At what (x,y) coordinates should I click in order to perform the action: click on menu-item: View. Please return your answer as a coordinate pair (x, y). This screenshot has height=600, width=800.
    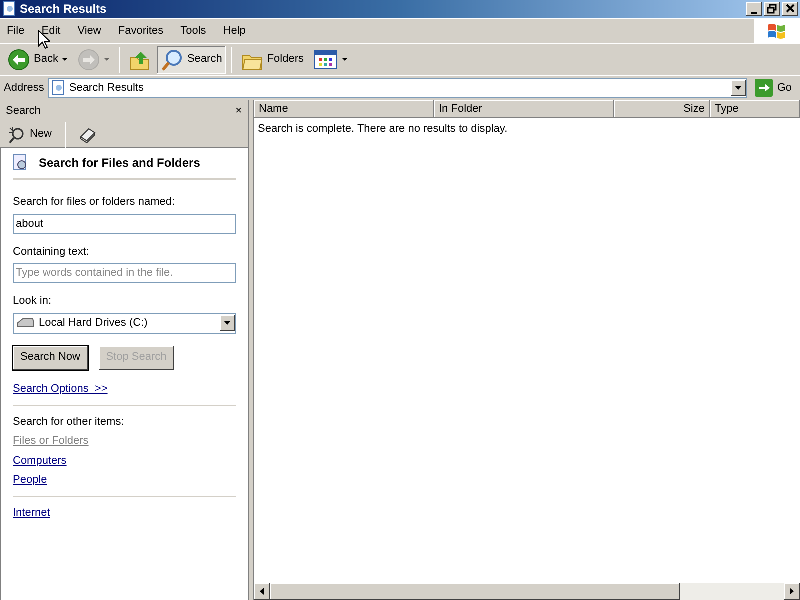
    Looking at the image, I should click on (89, 31).